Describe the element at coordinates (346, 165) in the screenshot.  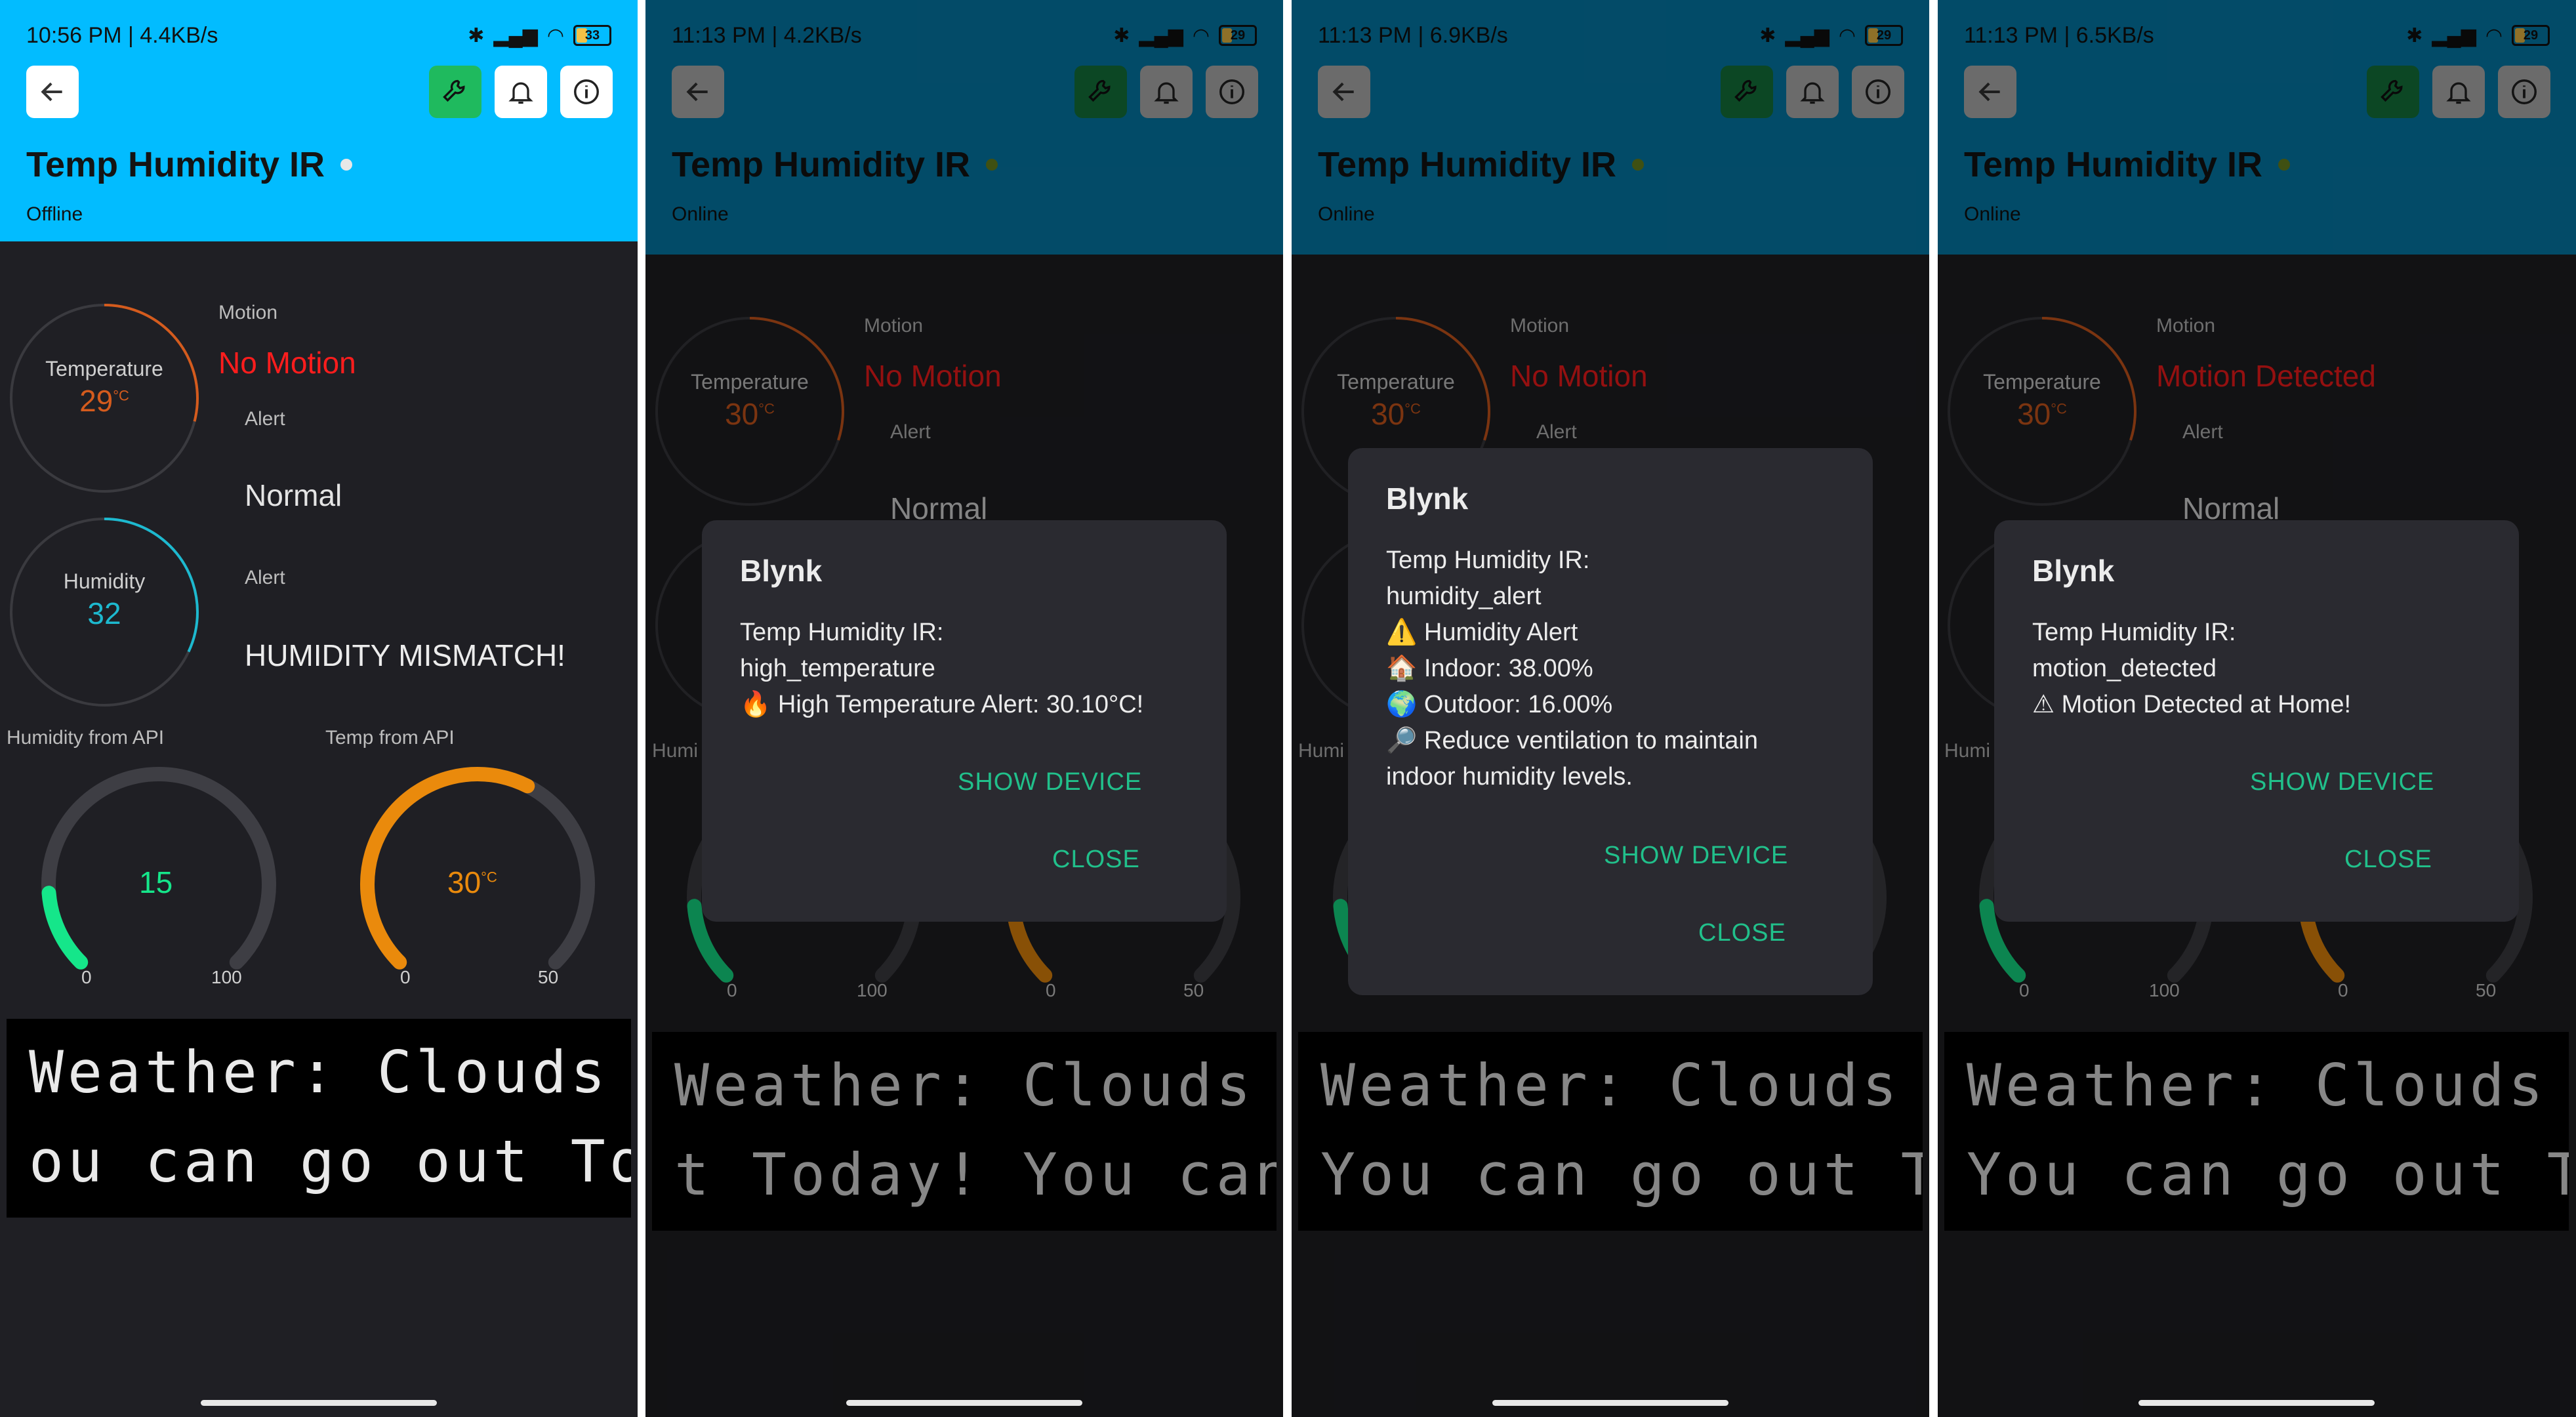
I see `connection-dot` at that location.